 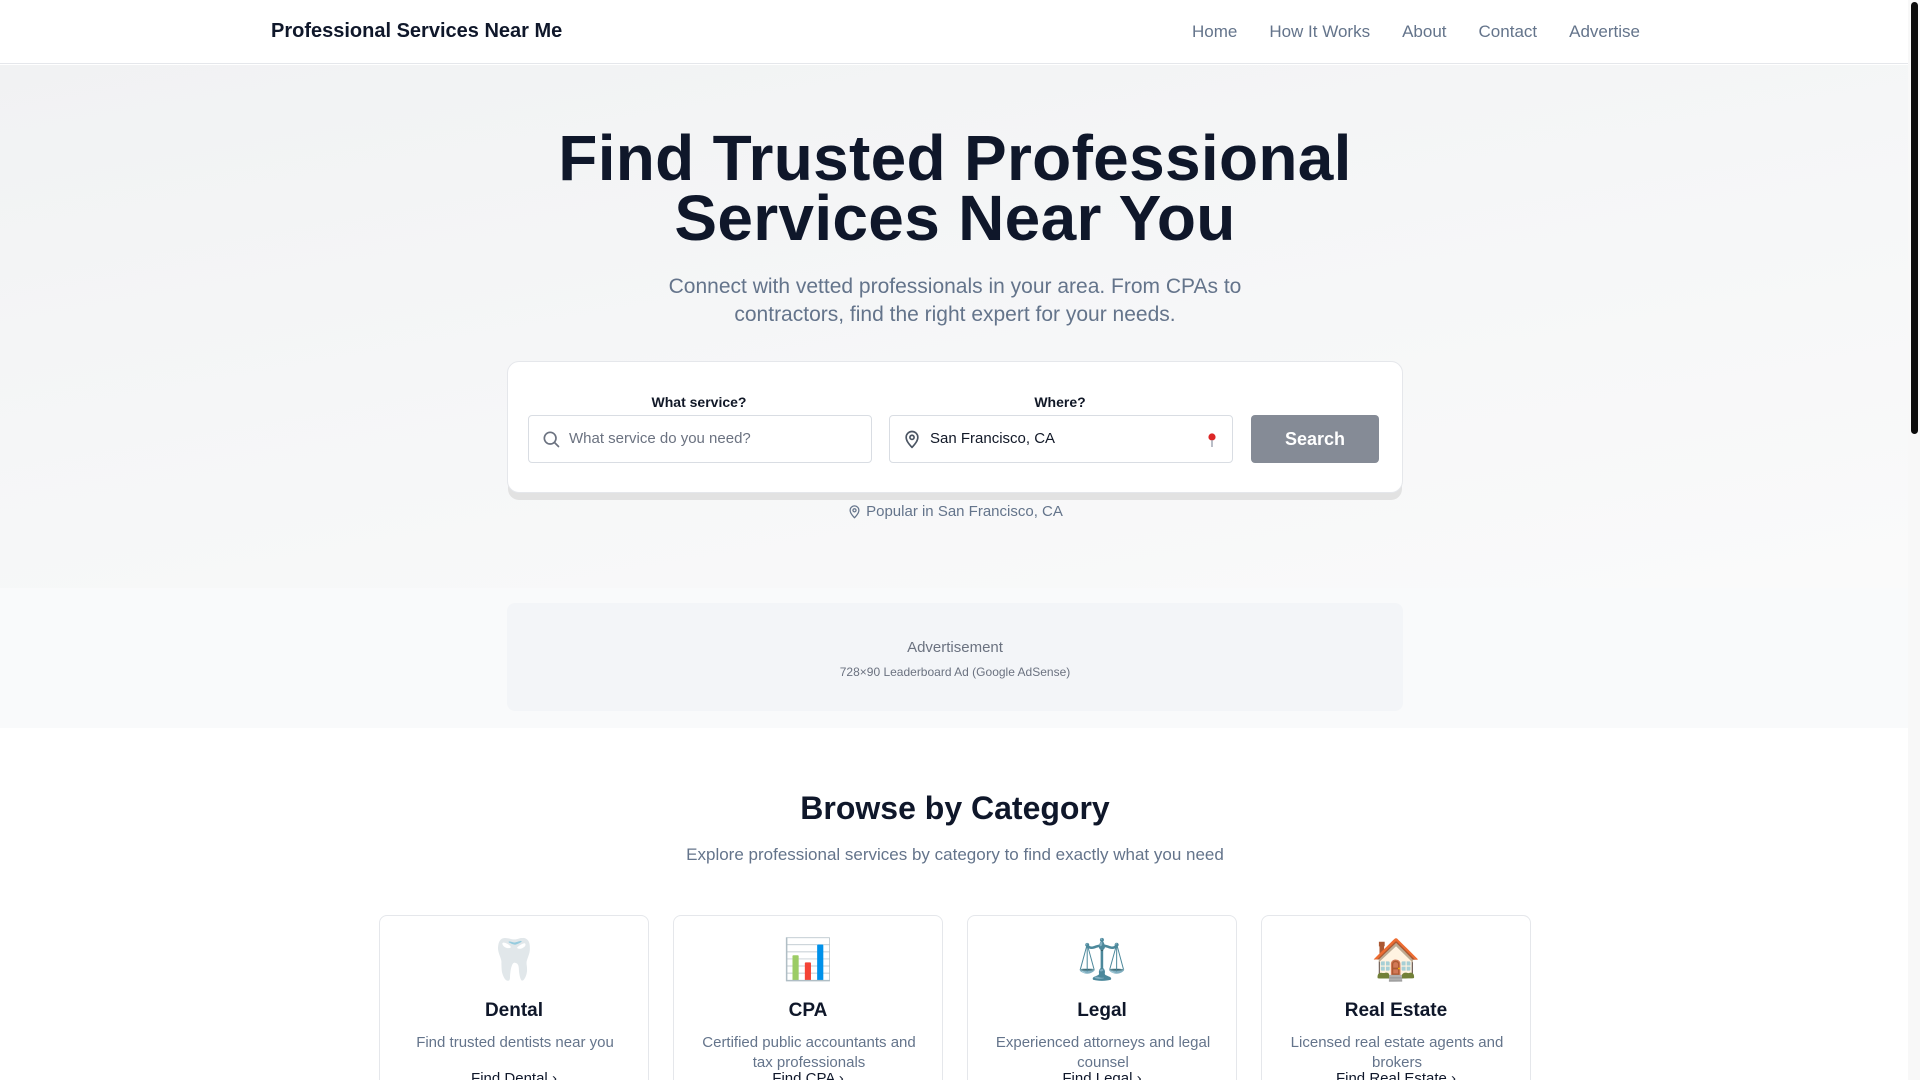 What do you see at coordinates (1914, 218) in the screenshot?
I see `scrollbar-thumb` at bounding box center [1914, 218].